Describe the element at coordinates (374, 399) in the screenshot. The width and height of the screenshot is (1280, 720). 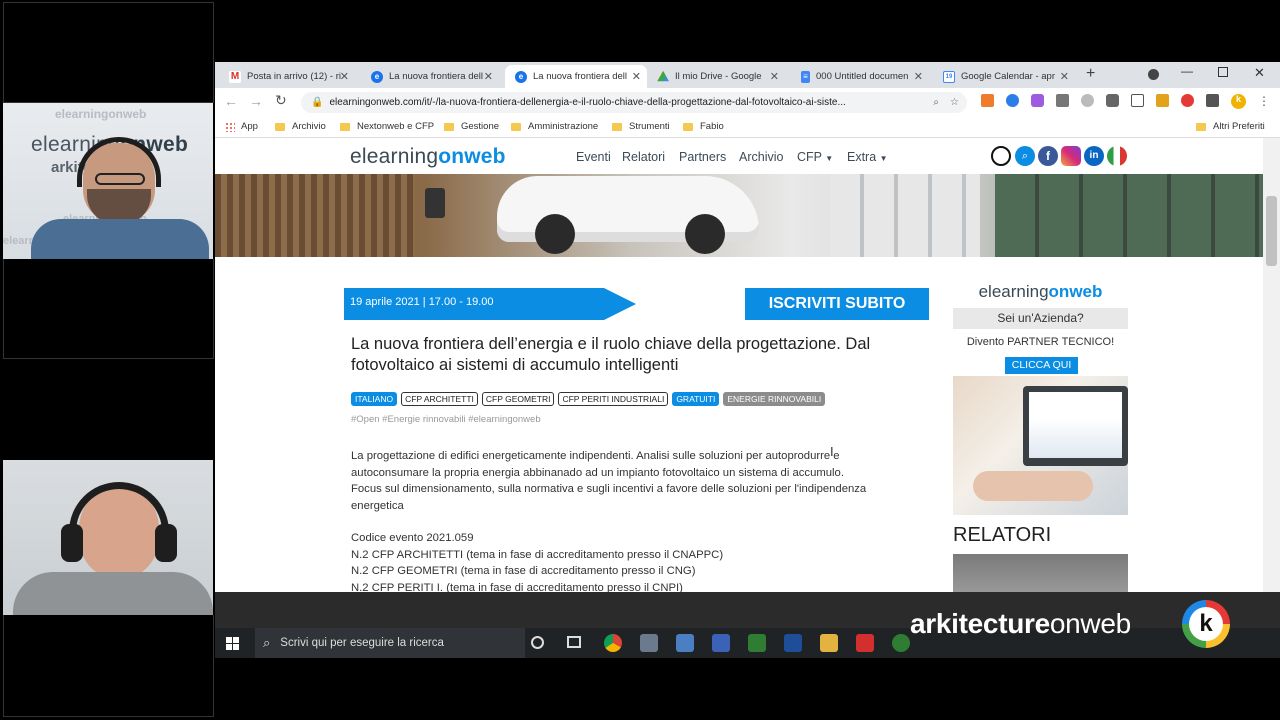
I see `badge-italiano: ITALIANO` at that location.